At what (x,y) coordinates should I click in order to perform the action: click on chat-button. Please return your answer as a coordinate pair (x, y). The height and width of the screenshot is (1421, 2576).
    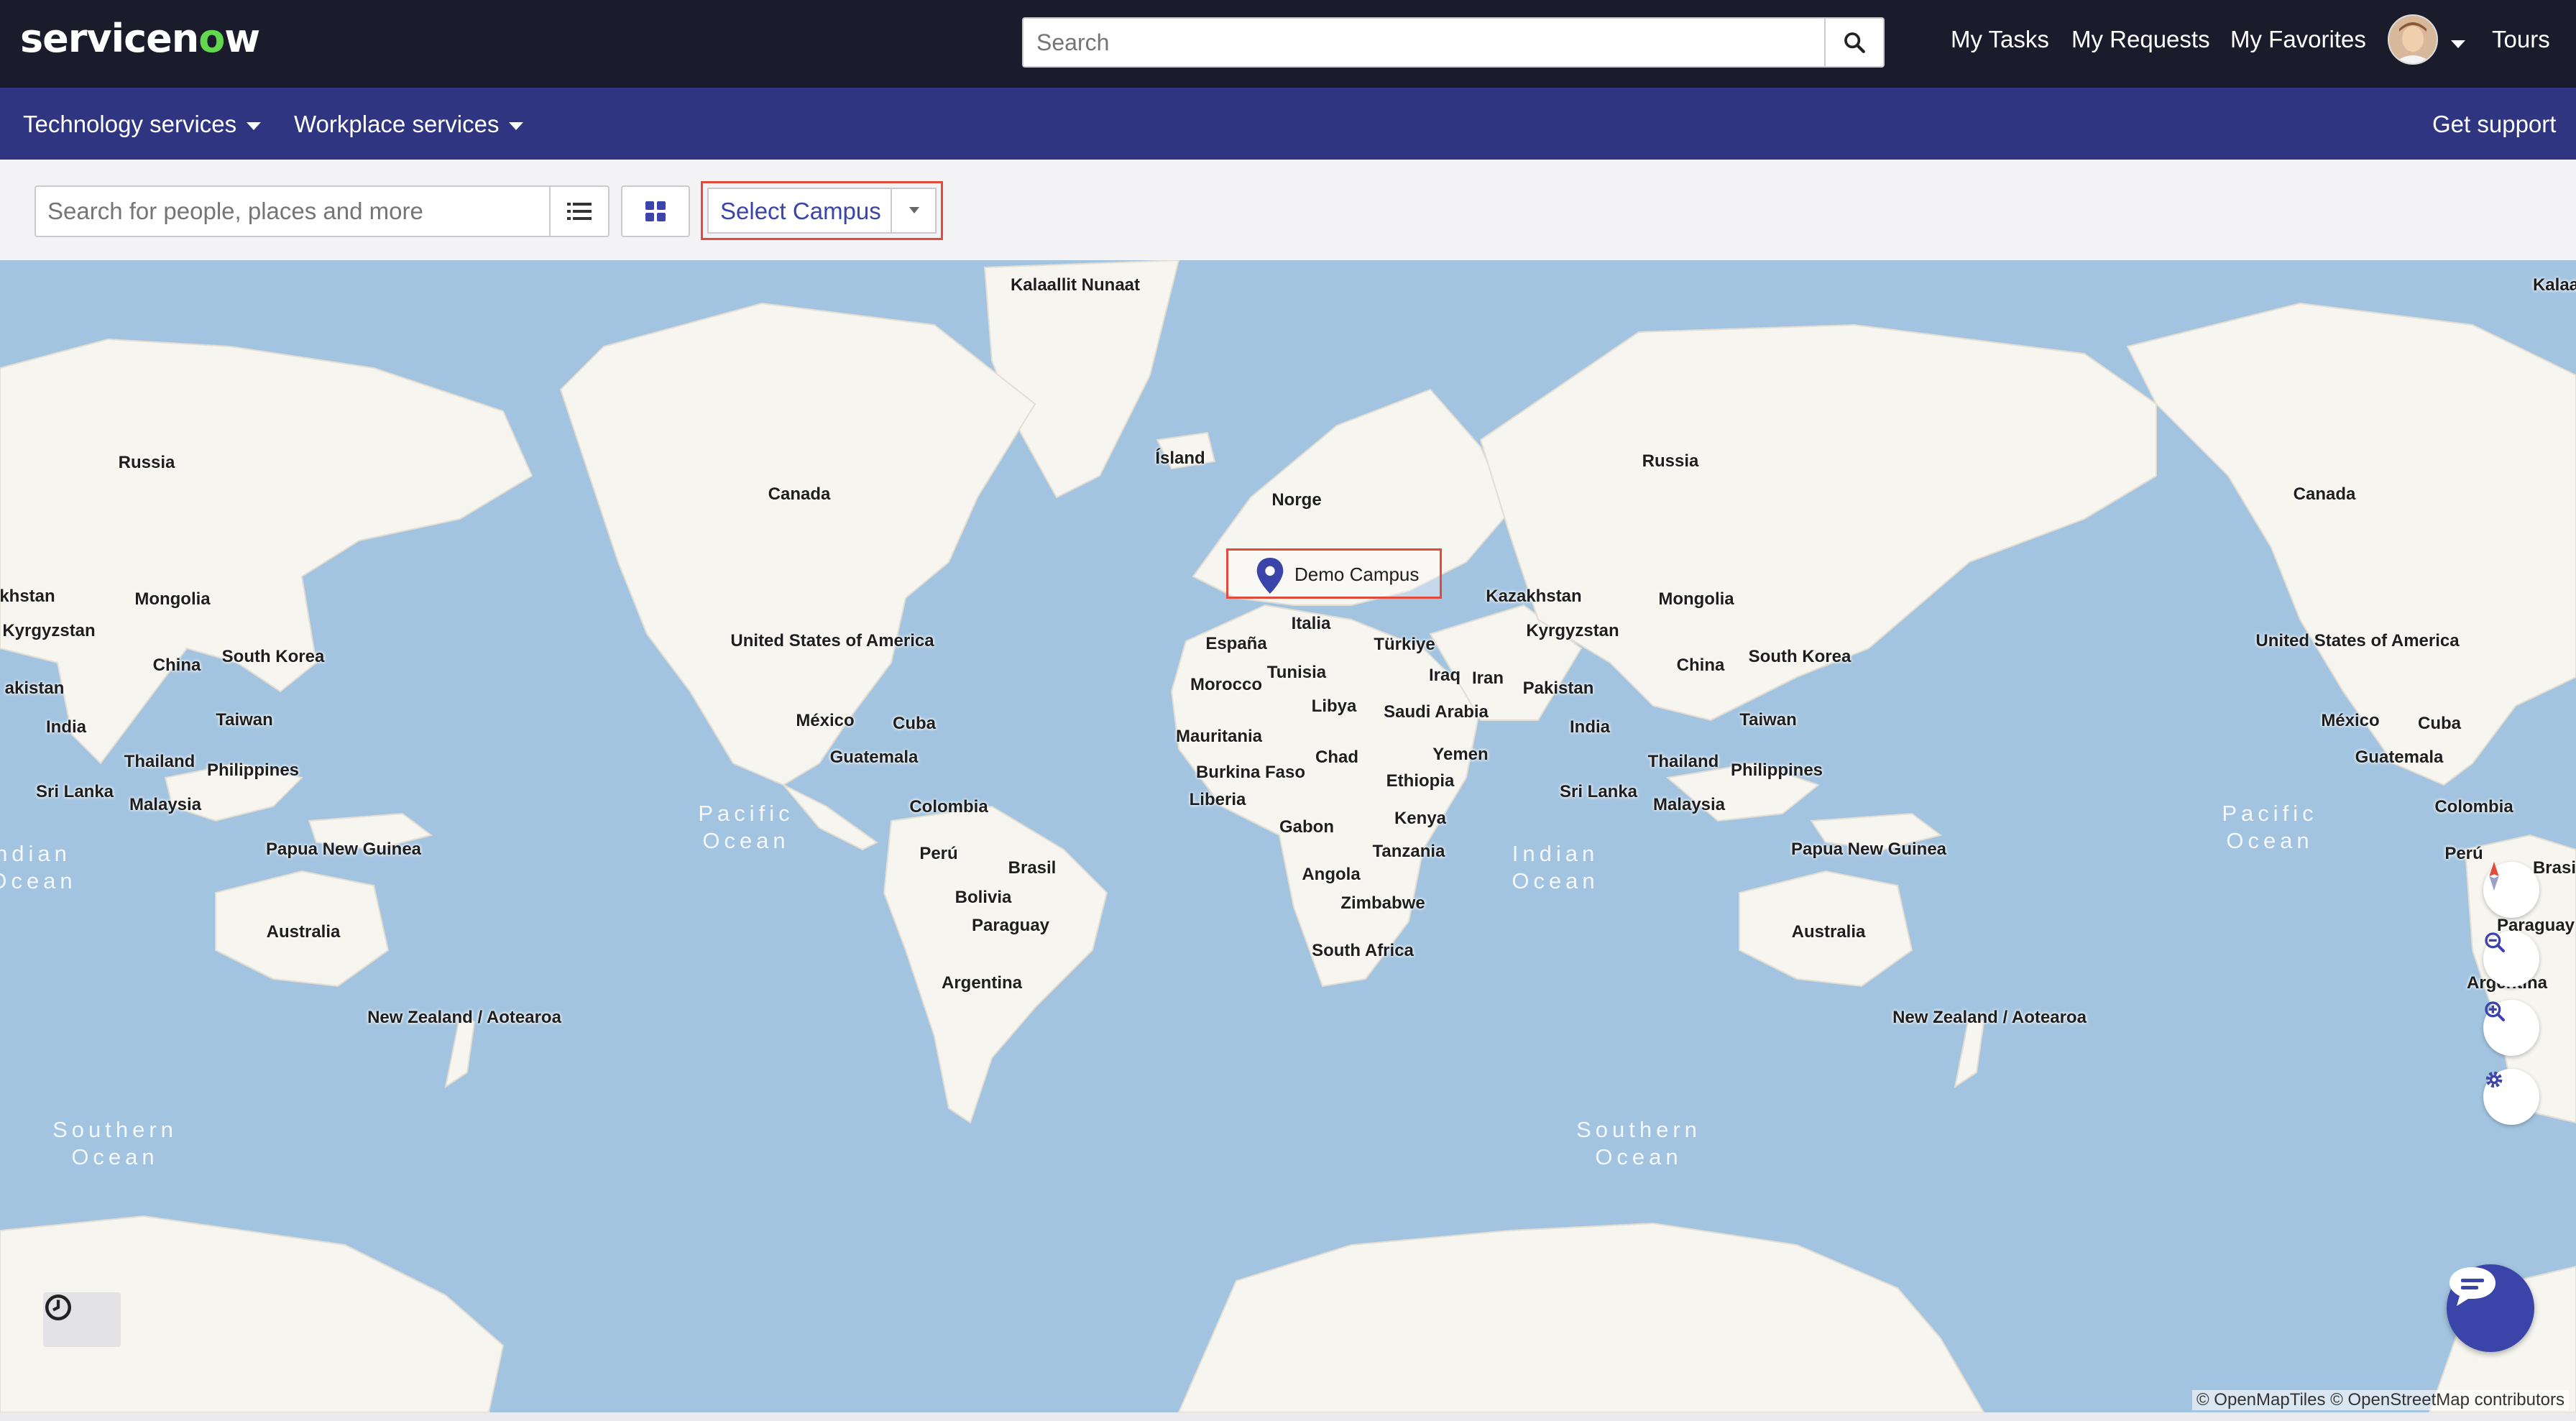
    Looking at the image, I should click on (2490, 1308).